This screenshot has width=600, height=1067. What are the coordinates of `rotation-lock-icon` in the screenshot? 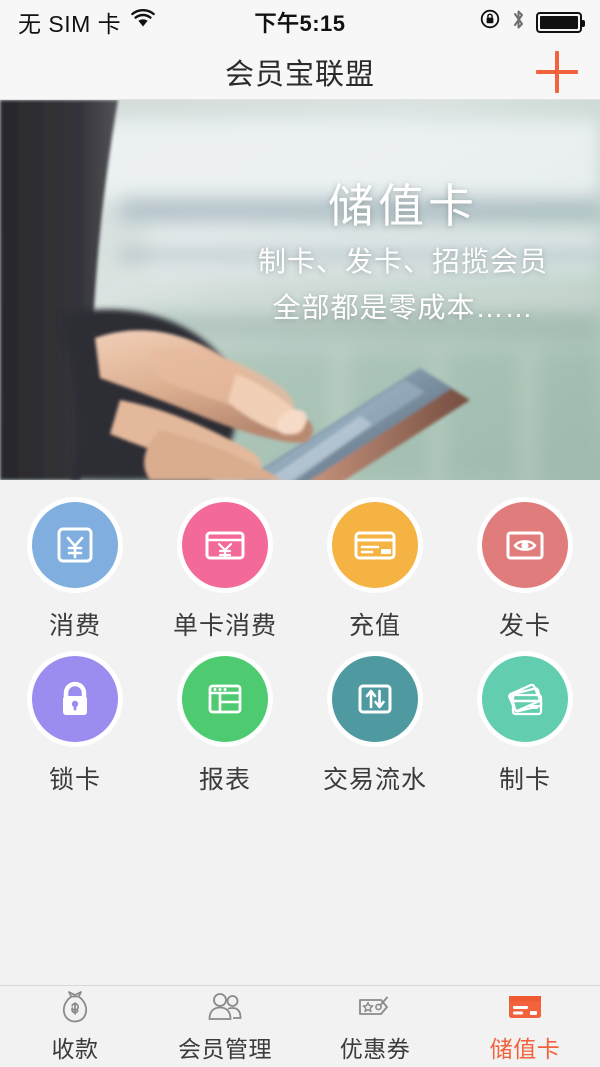 It's located at (490, 22).